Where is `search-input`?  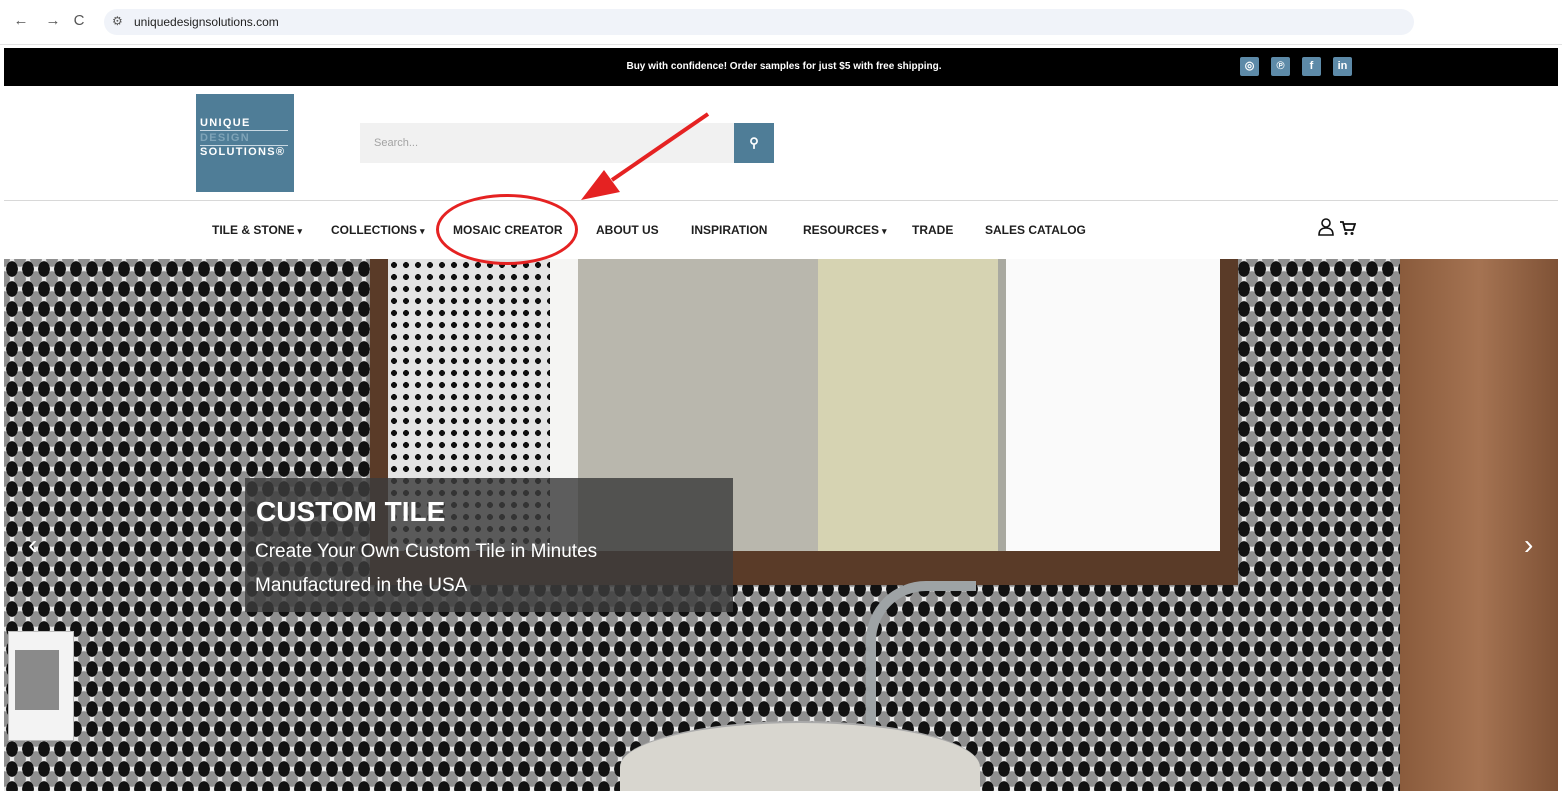
search-input is located at coordinates (547, 143).